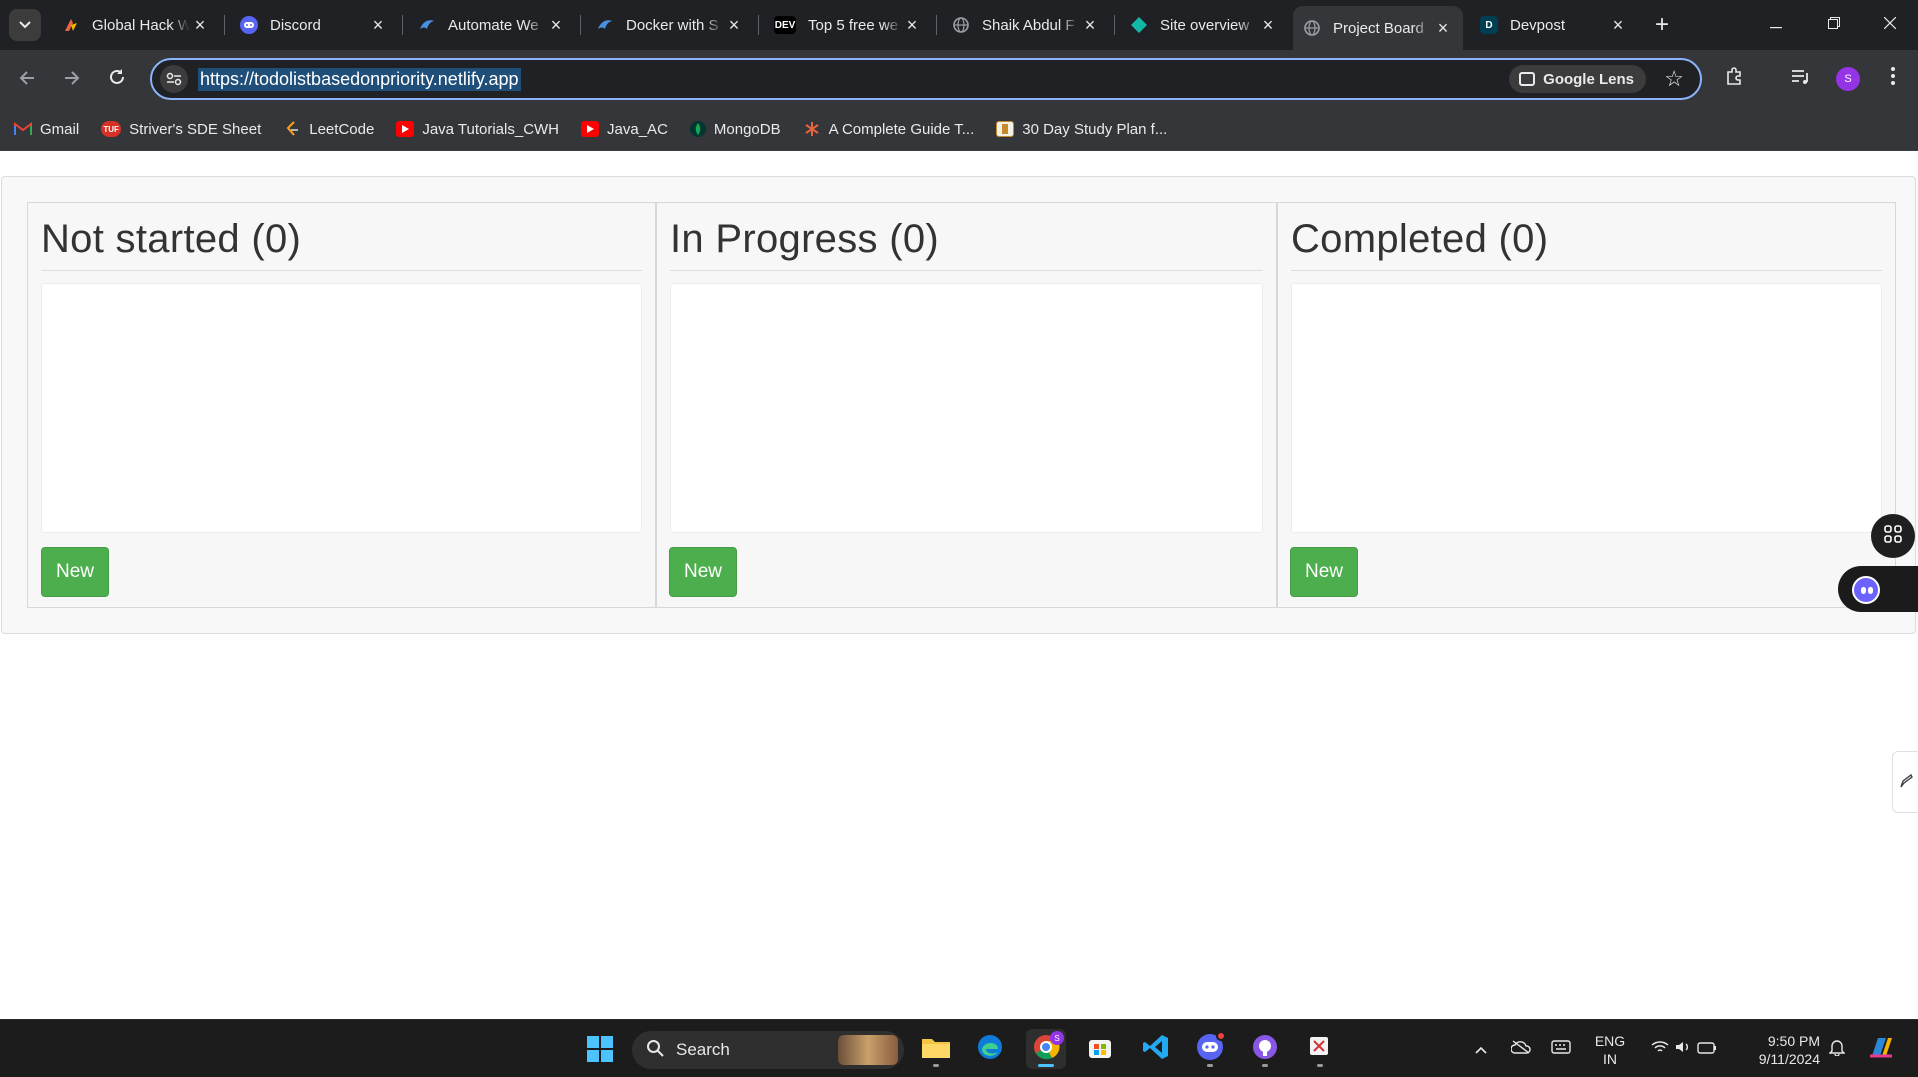  Describe the element at coordinates (1890, 25) in the screenshot. I see `close-window-button` at that location.